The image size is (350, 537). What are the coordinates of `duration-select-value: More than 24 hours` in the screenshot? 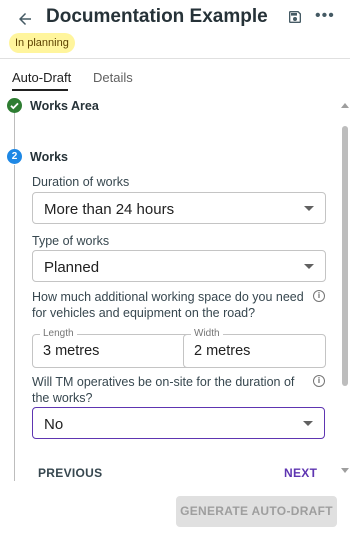 It's located at (109, 209).